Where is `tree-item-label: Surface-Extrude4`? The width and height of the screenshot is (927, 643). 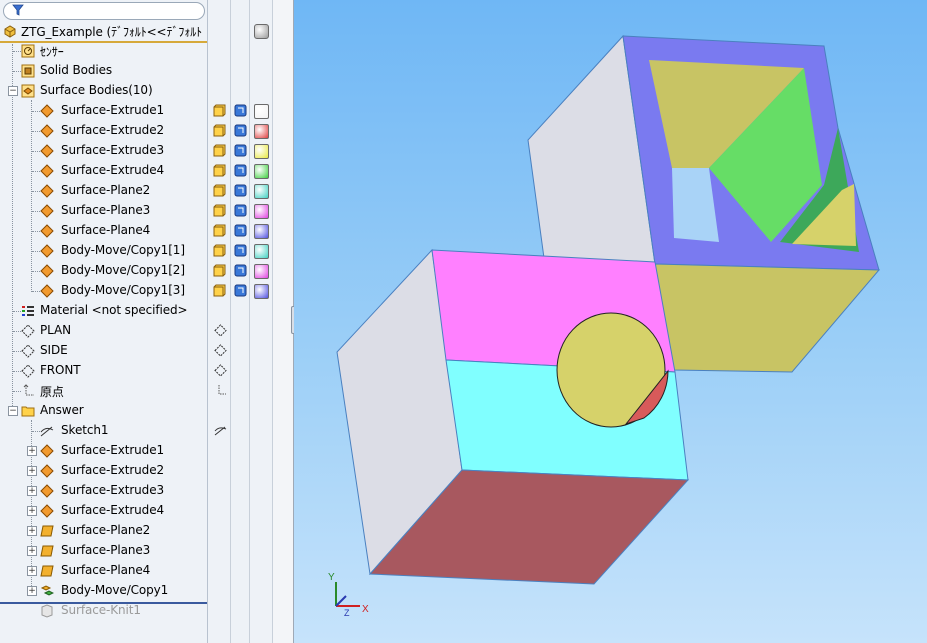 tree-item-label: Surface-Extrude4 is located at coordinates (113, 170).